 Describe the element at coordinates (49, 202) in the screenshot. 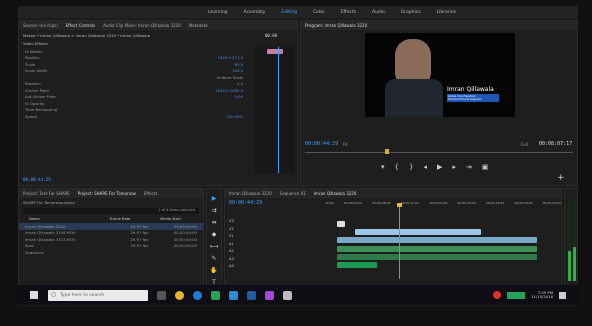

I see `project-file: SHARE For Tomorrow.prproj` at that location.